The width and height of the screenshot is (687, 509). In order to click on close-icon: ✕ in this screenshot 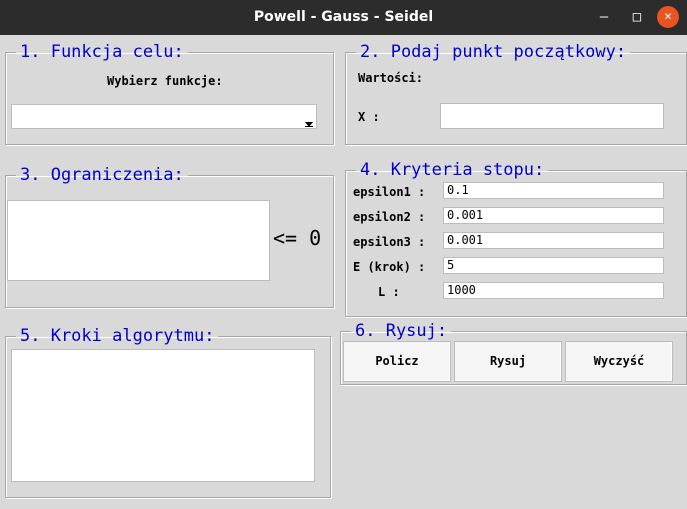, I will do `click(668, 17)`.